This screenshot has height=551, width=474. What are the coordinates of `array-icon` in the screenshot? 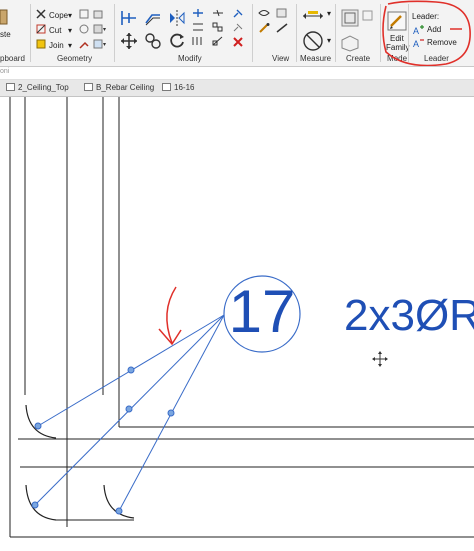 It's located at (198, 41).